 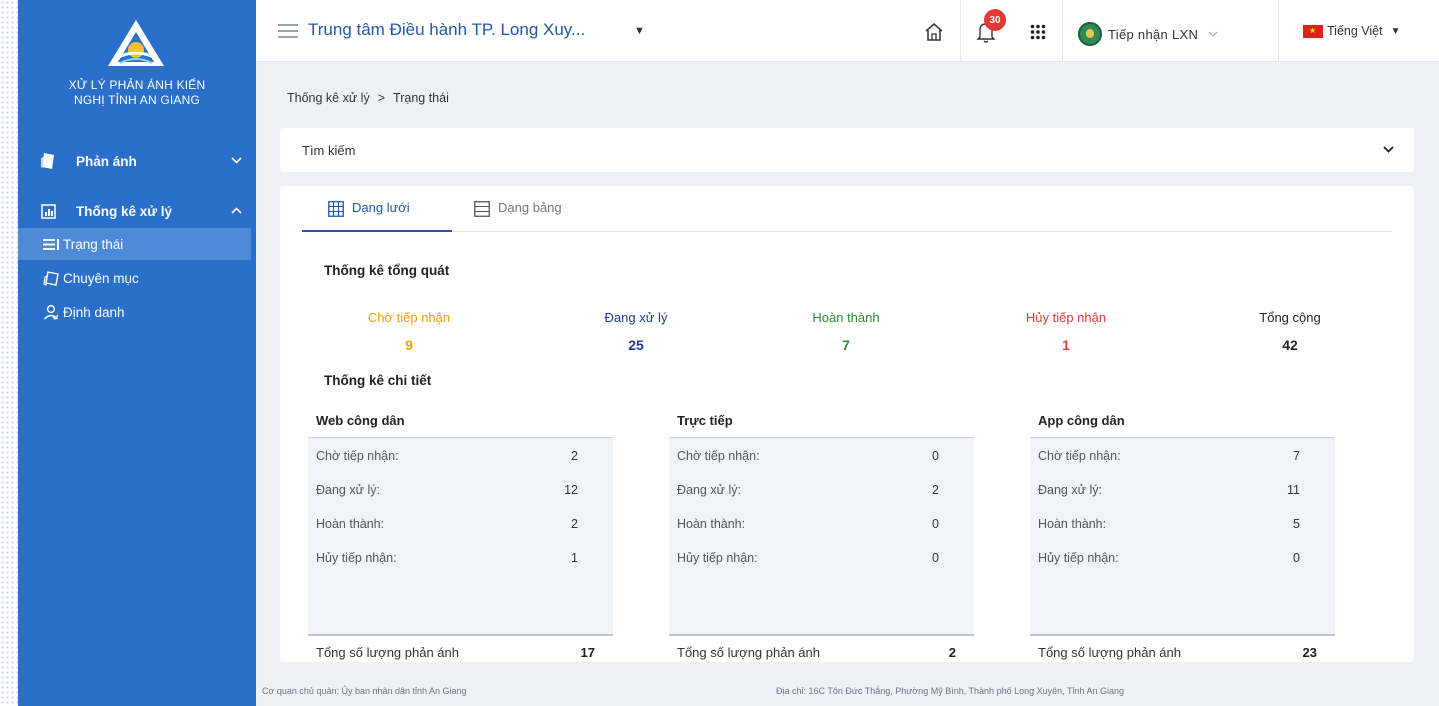 What do you see at coordinates (817, 493) in the screenshot?
I see `stat-row: Đang xử lý: 2` at bounding box center [817, 493].